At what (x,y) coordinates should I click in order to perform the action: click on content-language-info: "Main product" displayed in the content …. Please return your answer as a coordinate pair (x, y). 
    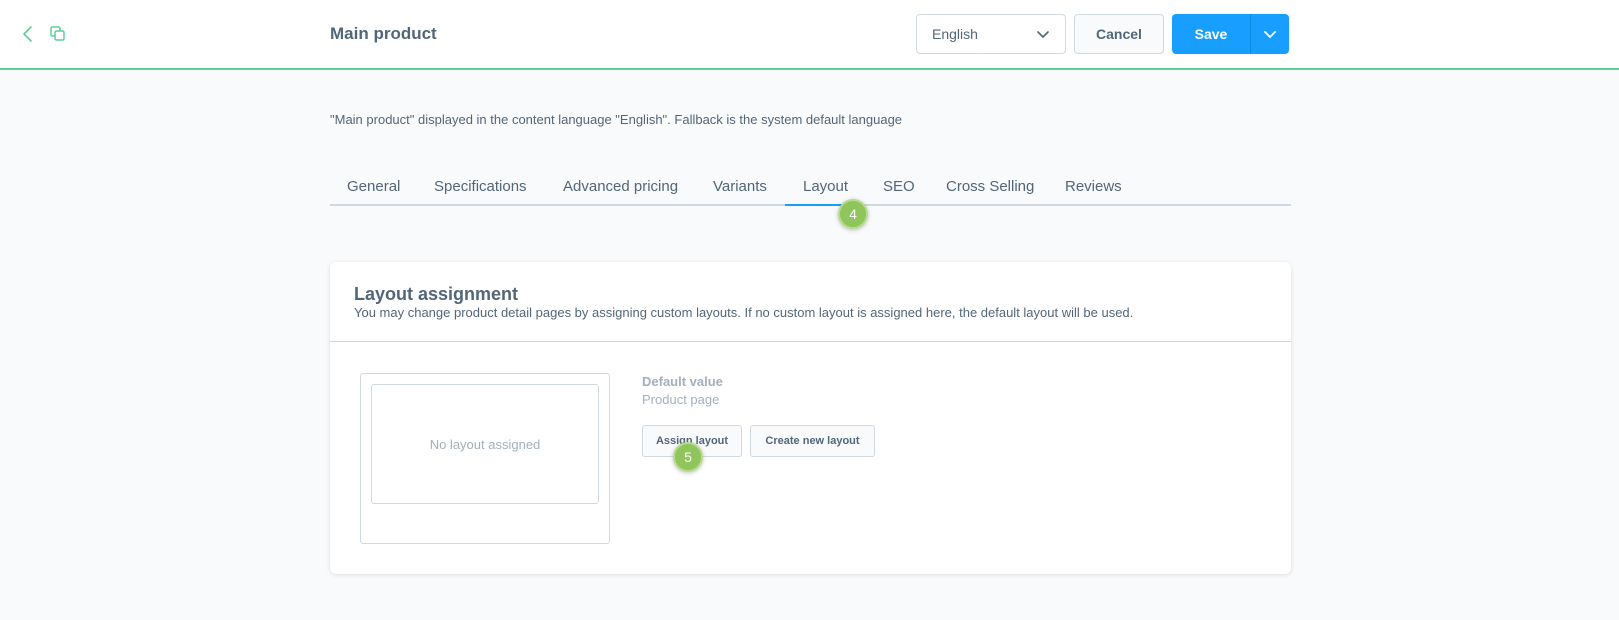
    Looking at the image, I should click on (616, 119).